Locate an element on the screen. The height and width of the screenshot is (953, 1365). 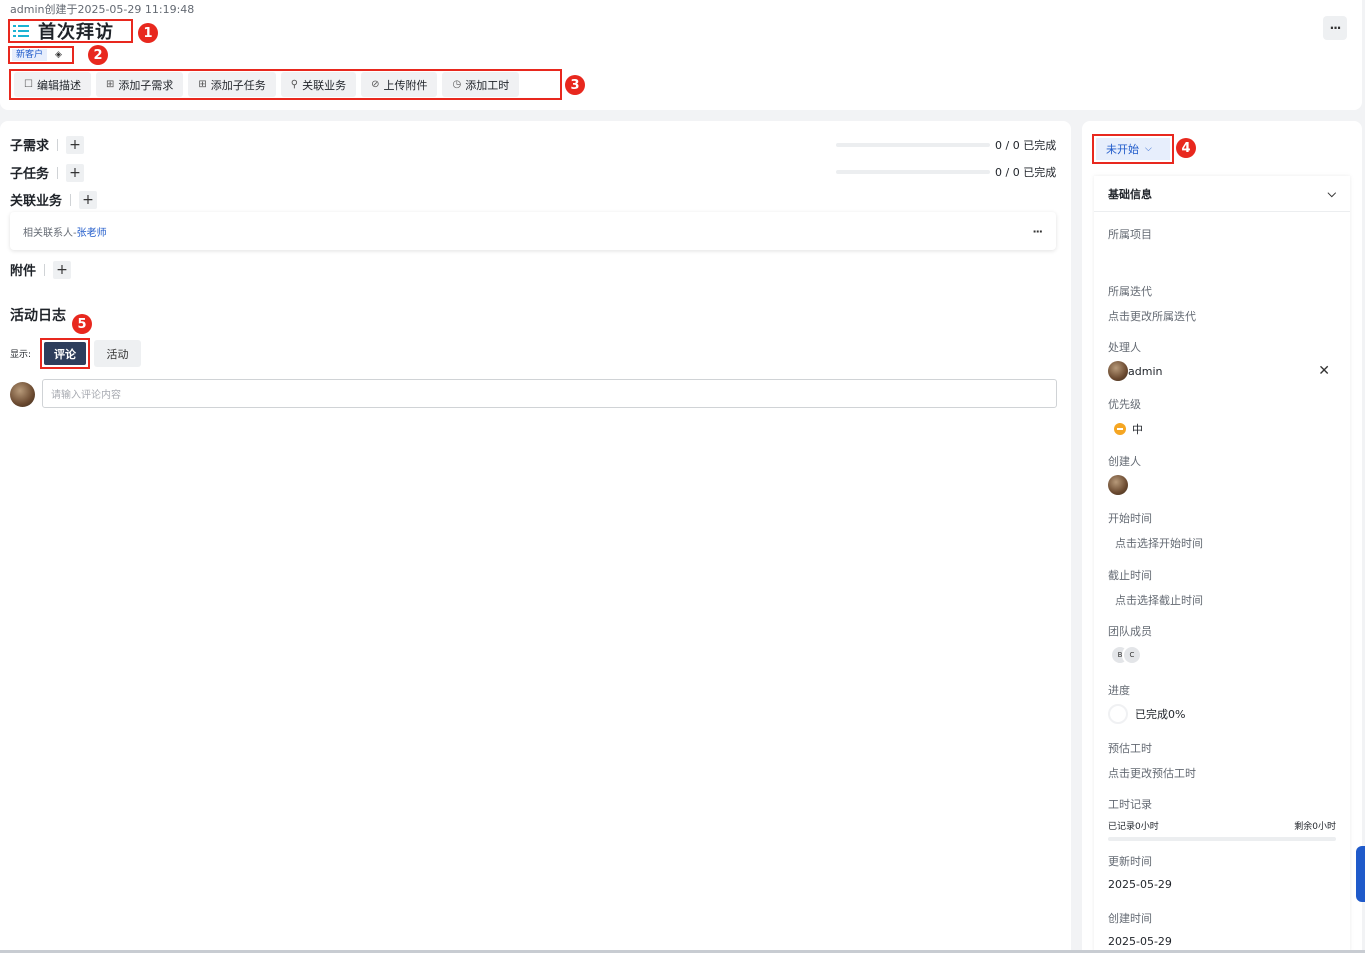
related-contact-link: 张老师 is located at coordinates (92, 231).